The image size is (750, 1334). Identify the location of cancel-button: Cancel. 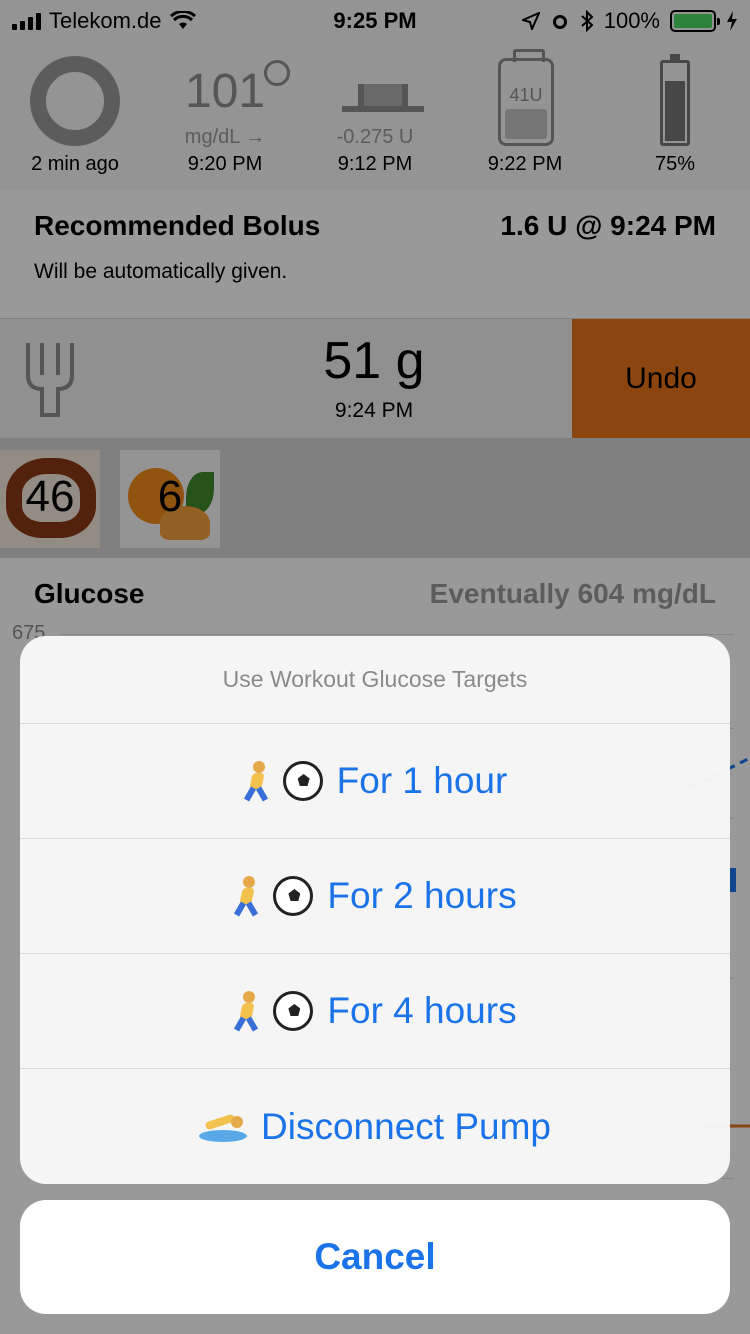
(375, 1257).